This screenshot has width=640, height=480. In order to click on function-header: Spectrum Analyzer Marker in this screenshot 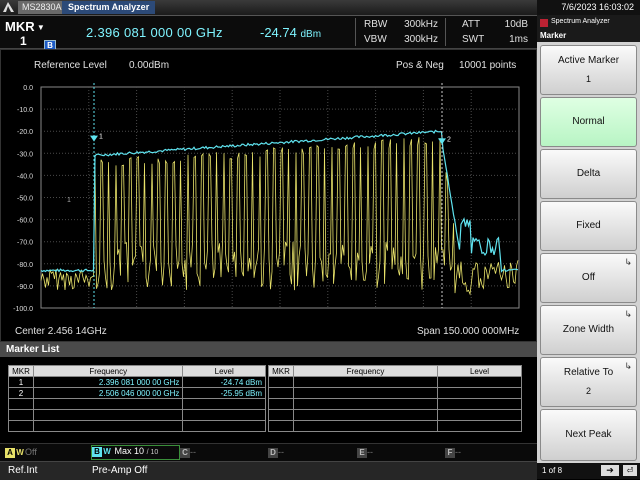, I will do `click(588, 28)`.